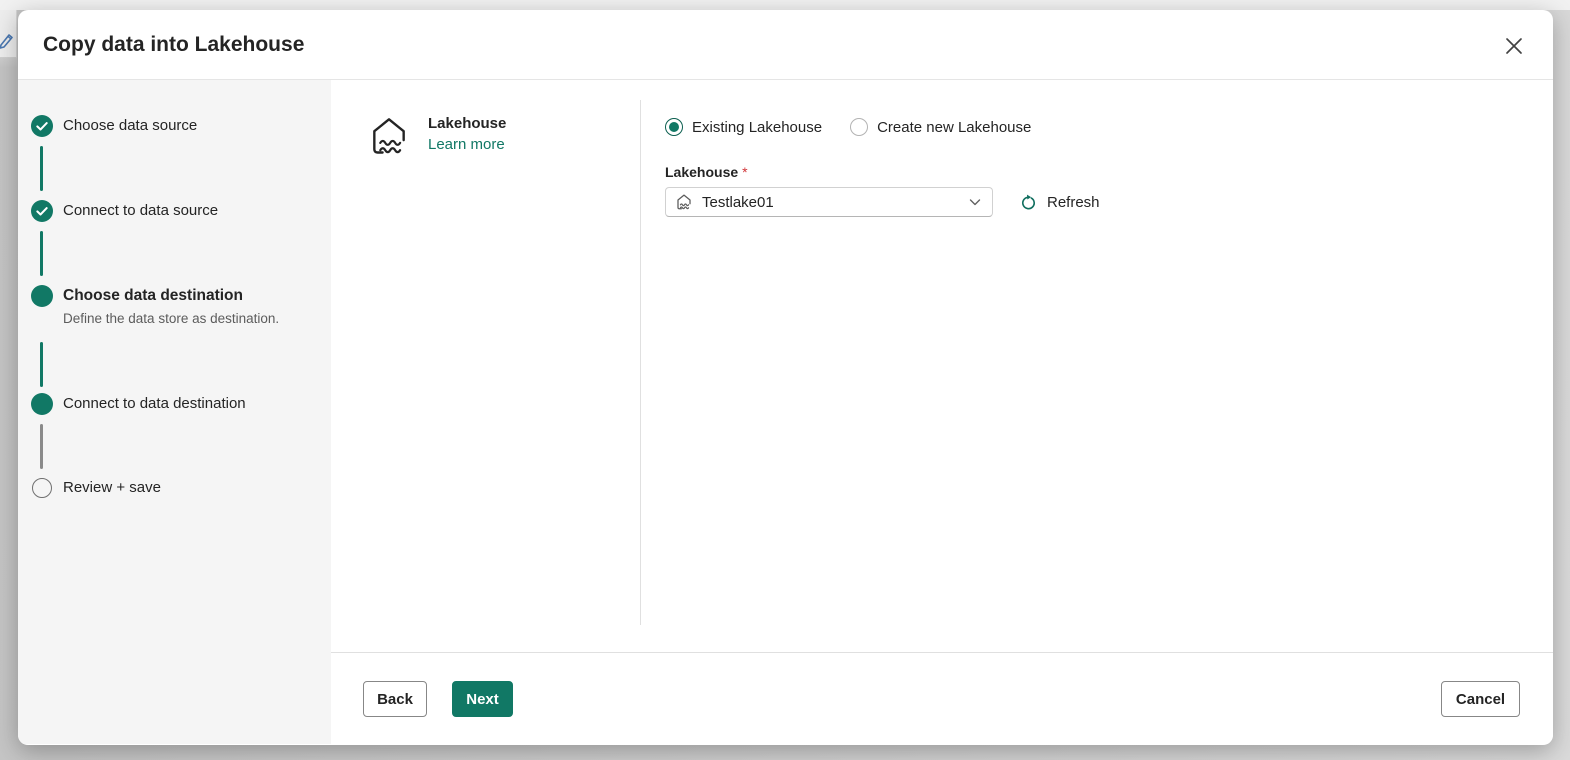 The height and width of the screenshot is (760, 1570). Describe the element at coordinates (42, 488) in the screenshot. I see `empty-circle-icon` at that location.